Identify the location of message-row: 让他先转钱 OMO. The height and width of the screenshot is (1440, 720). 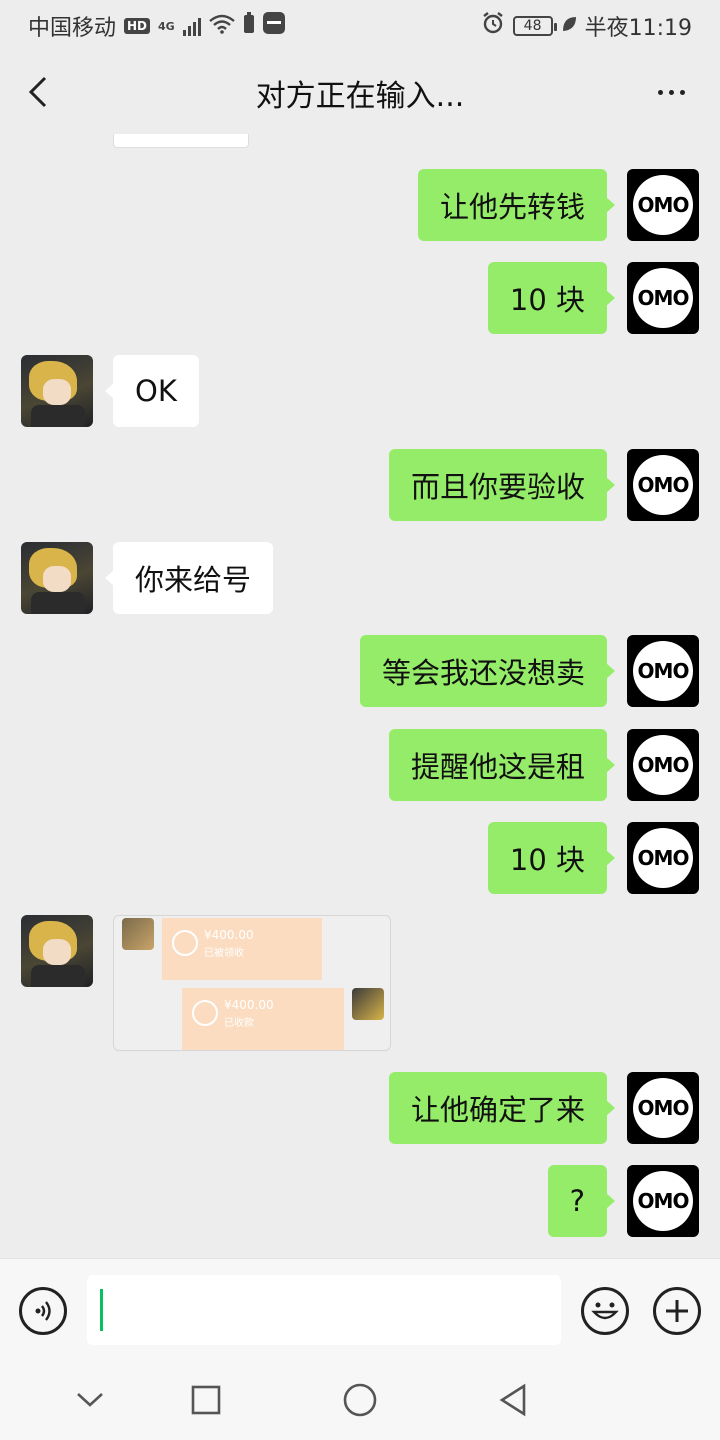
(360, 205).